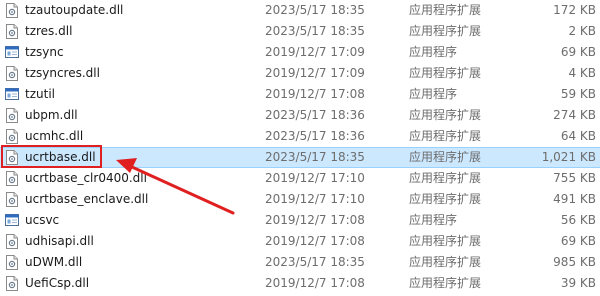 Image resolution: width=600 pixels, height=296 pixels. Describe the element at coordinates (74, 10) in the screenshot. I see `file-name: tzautoupdate.dll` at that location.